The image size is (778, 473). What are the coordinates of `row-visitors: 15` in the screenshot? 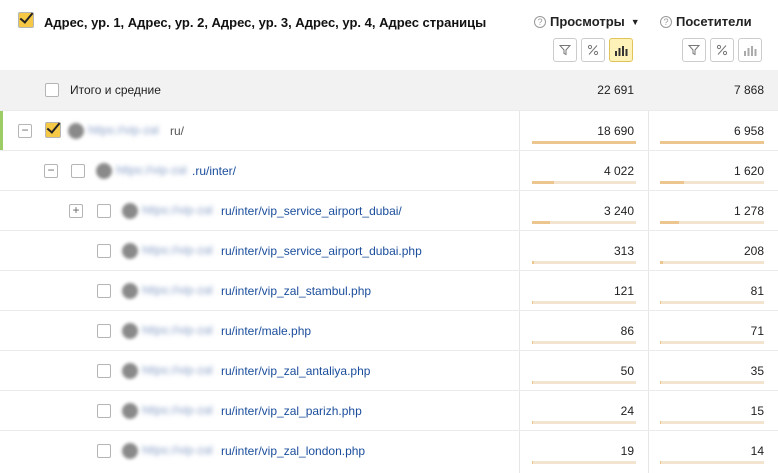 It's located at (757, 411).